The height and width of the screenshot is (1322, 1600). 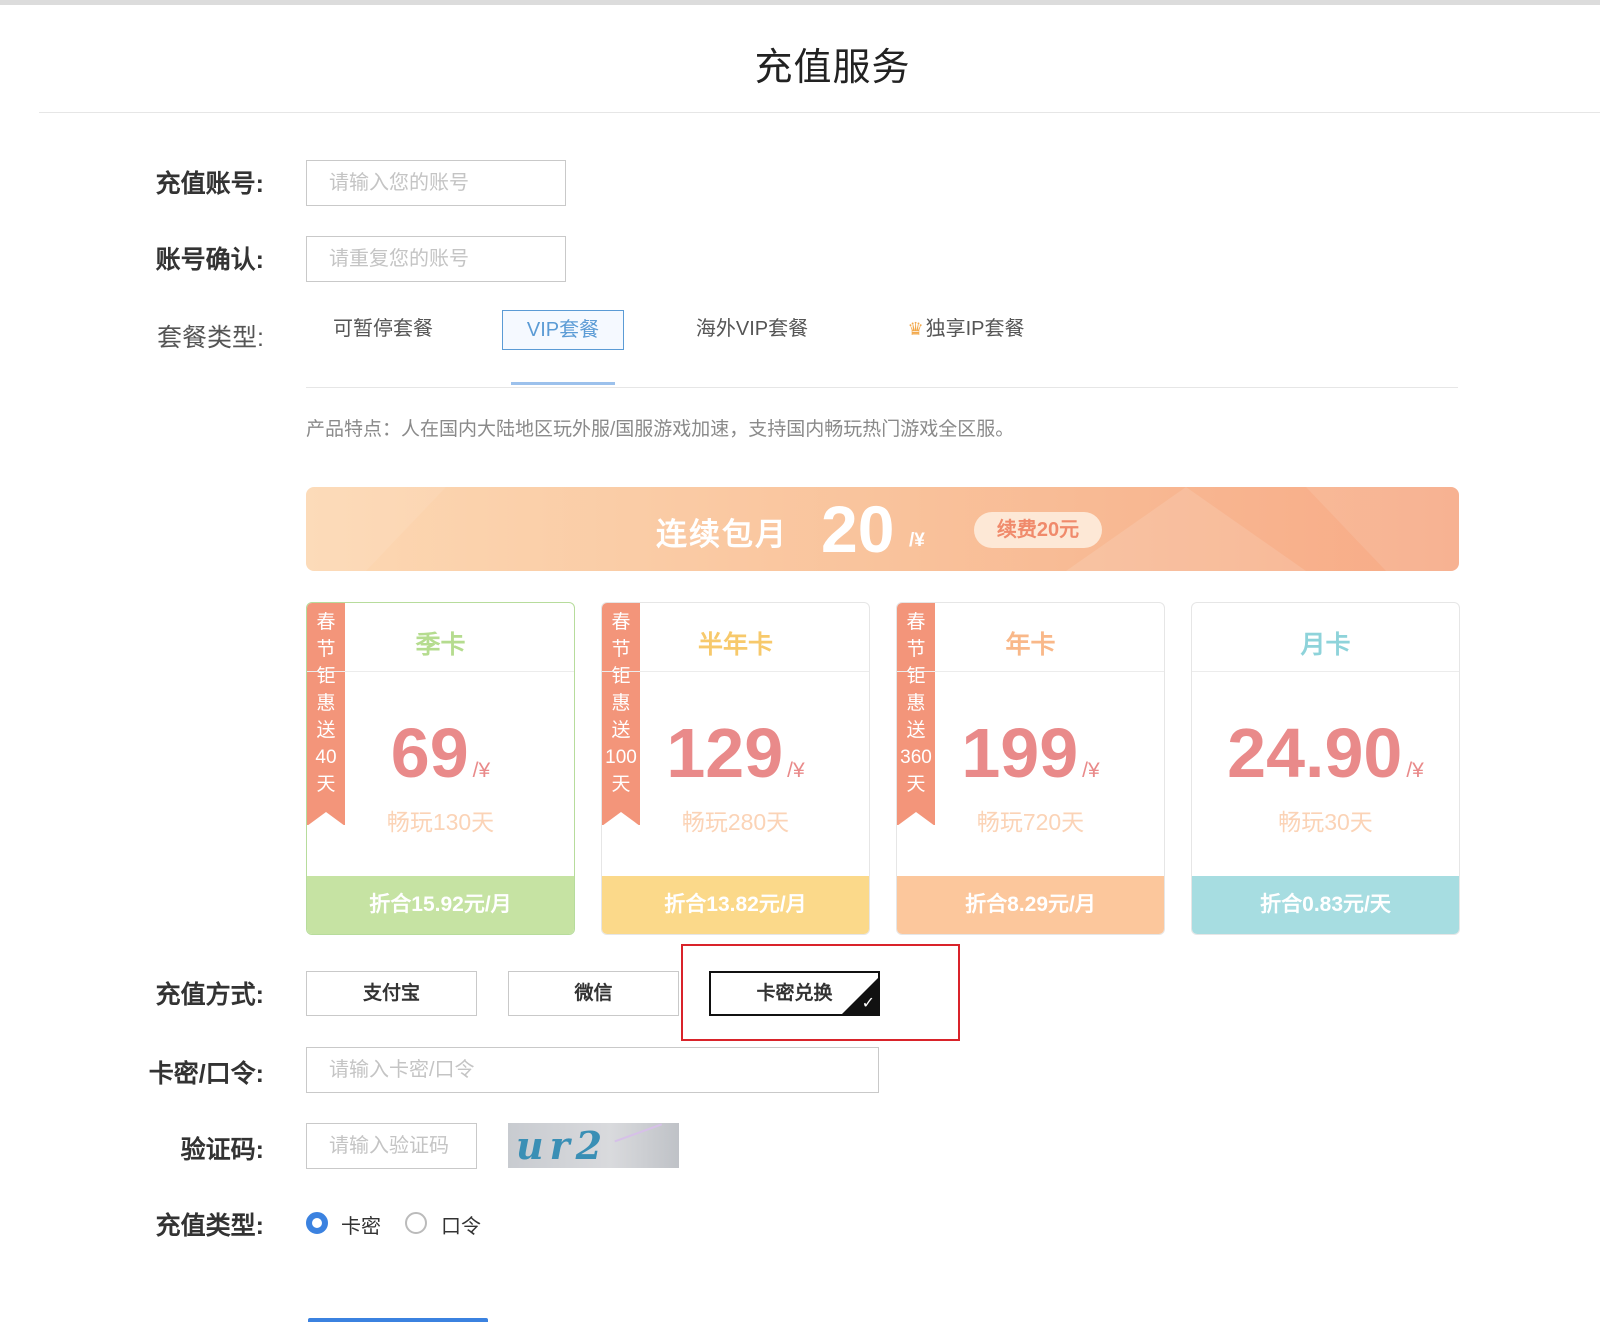 I want to click on captcha-image: ur2, so click(x=593, y=1145).